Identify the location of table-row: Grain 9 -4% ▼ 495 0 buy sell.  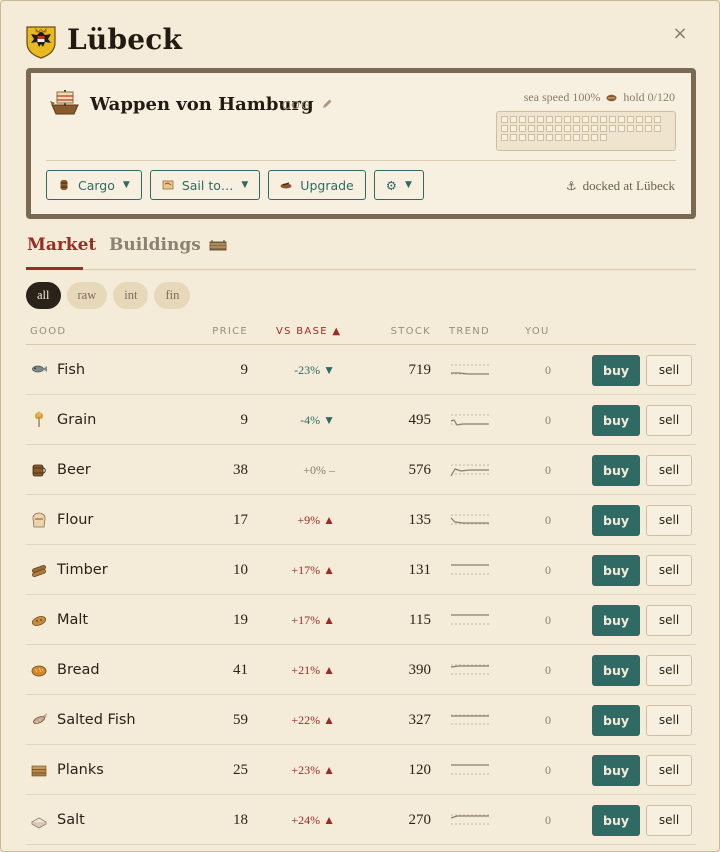
(361, 420).